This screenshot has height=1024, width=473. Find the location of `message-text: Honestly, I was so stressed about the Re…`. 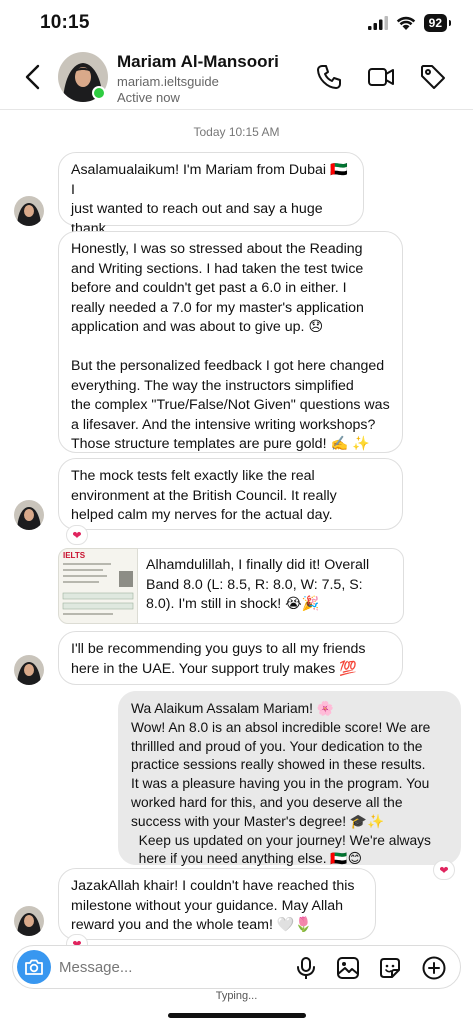

message-text: Honestly, I was so stressed about the Re… is located at coordinates (230, 346).